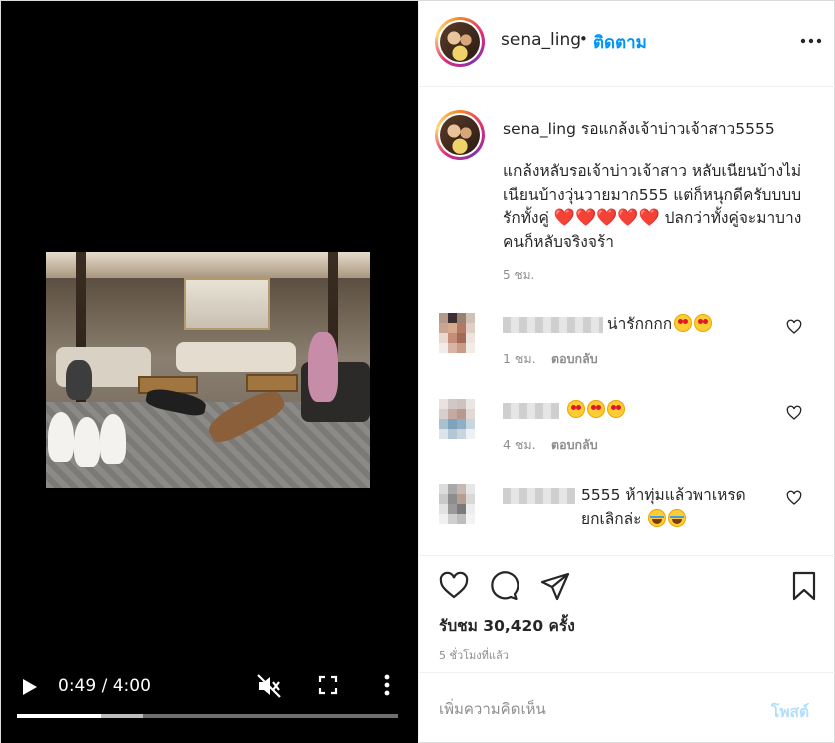 The width and height of the screenshot is (835, 743). I want to click on share-icon, so click(555, 586).